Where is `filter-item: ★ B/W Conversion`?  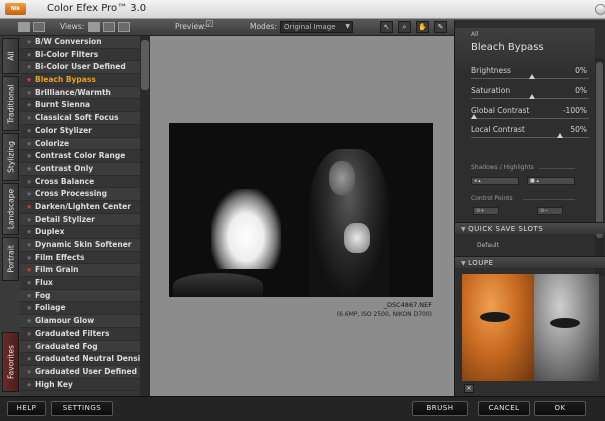 filter-item: ★ B/W Conversion is located at coordinates (80, 42).